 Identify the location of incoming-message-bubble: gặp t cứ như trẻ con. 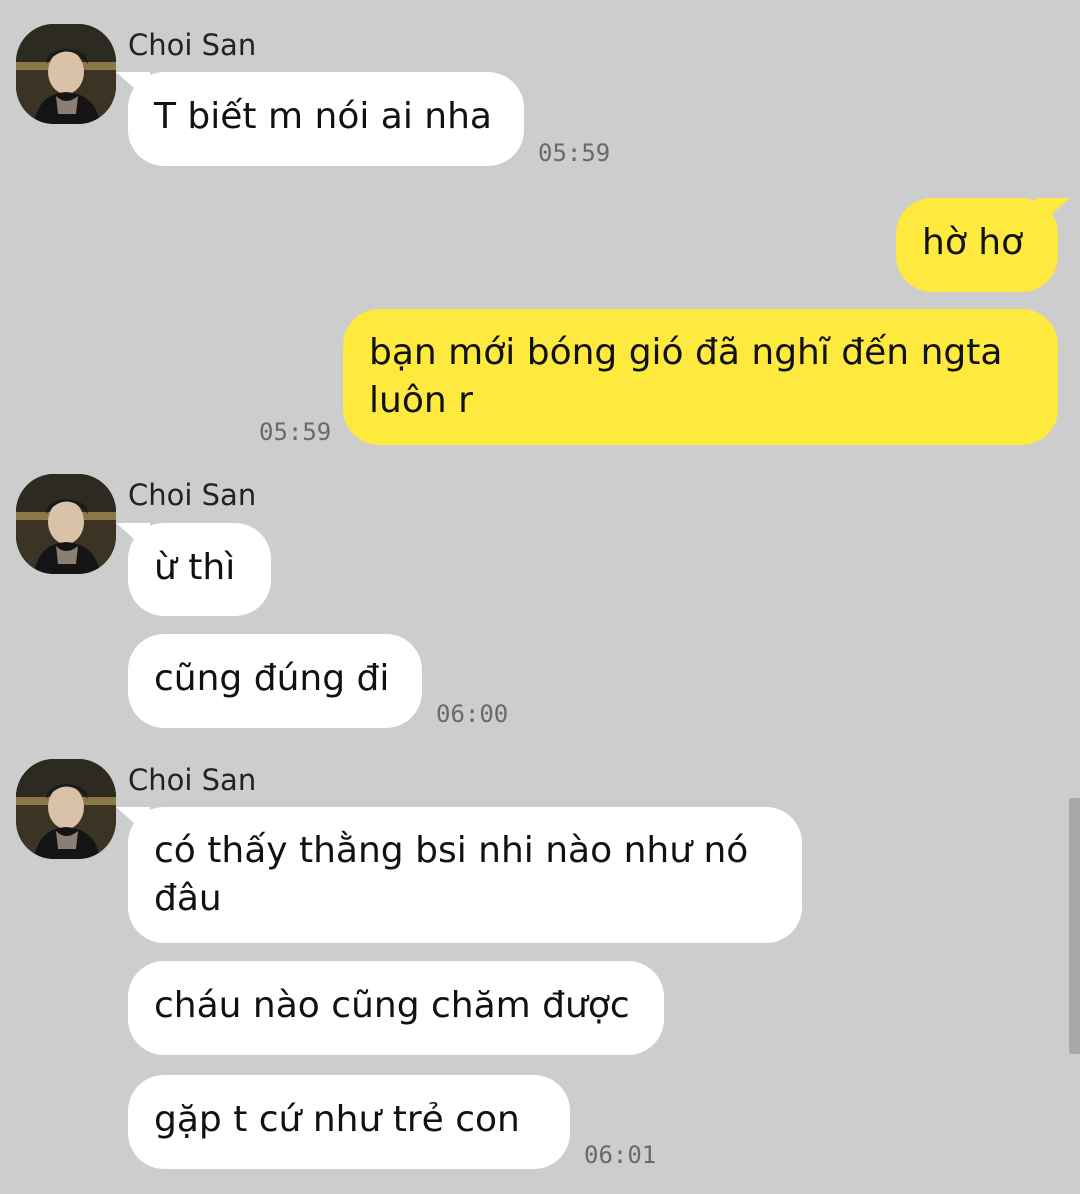
(349, 1122).